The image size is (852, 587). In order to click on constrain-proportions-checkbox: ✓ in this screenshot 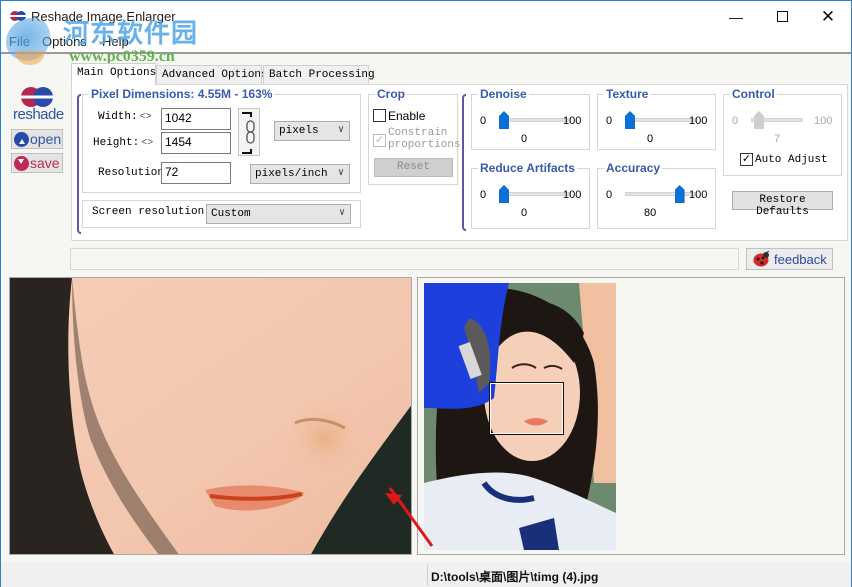, I will do `click(379, 140)`.